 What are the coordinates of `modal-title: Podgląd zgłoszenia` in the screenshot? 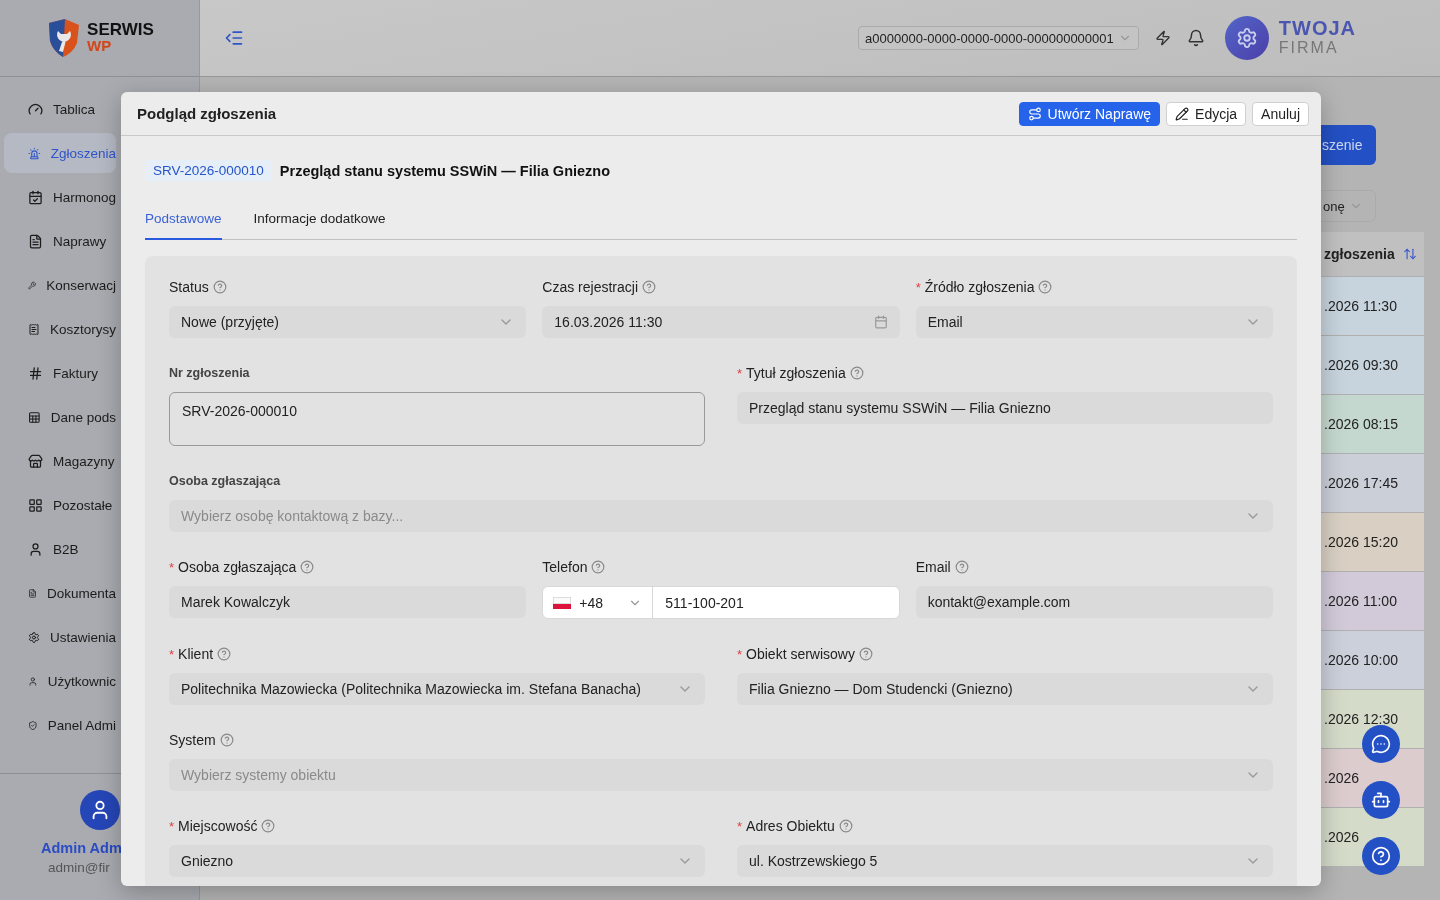 It's located at (207, 113).